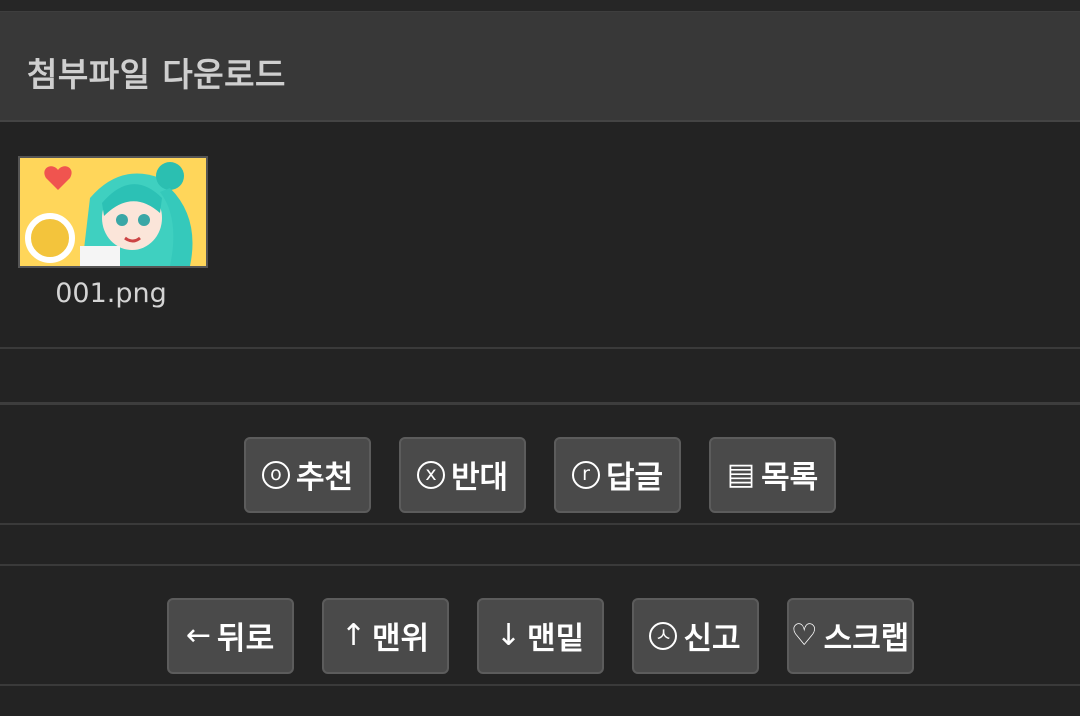 Image resolution: width=1080 pixels, height=716 pixels. I want to click on scroll-top-label: 맨위, so click(401, 639).